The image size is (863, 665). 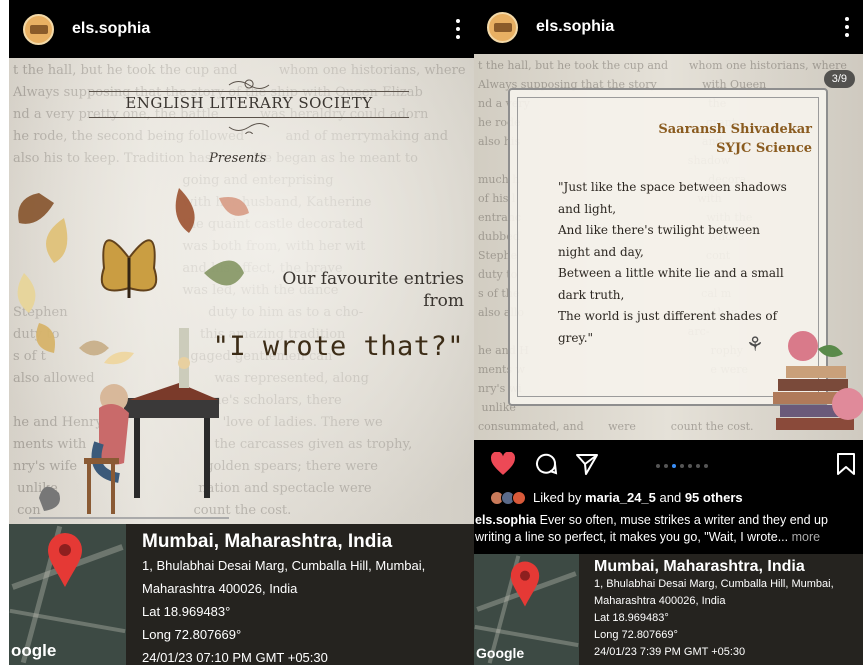 I want to click on society-title: ENGLISH LITERARY SOCIETY, so click(x=249, y=103).